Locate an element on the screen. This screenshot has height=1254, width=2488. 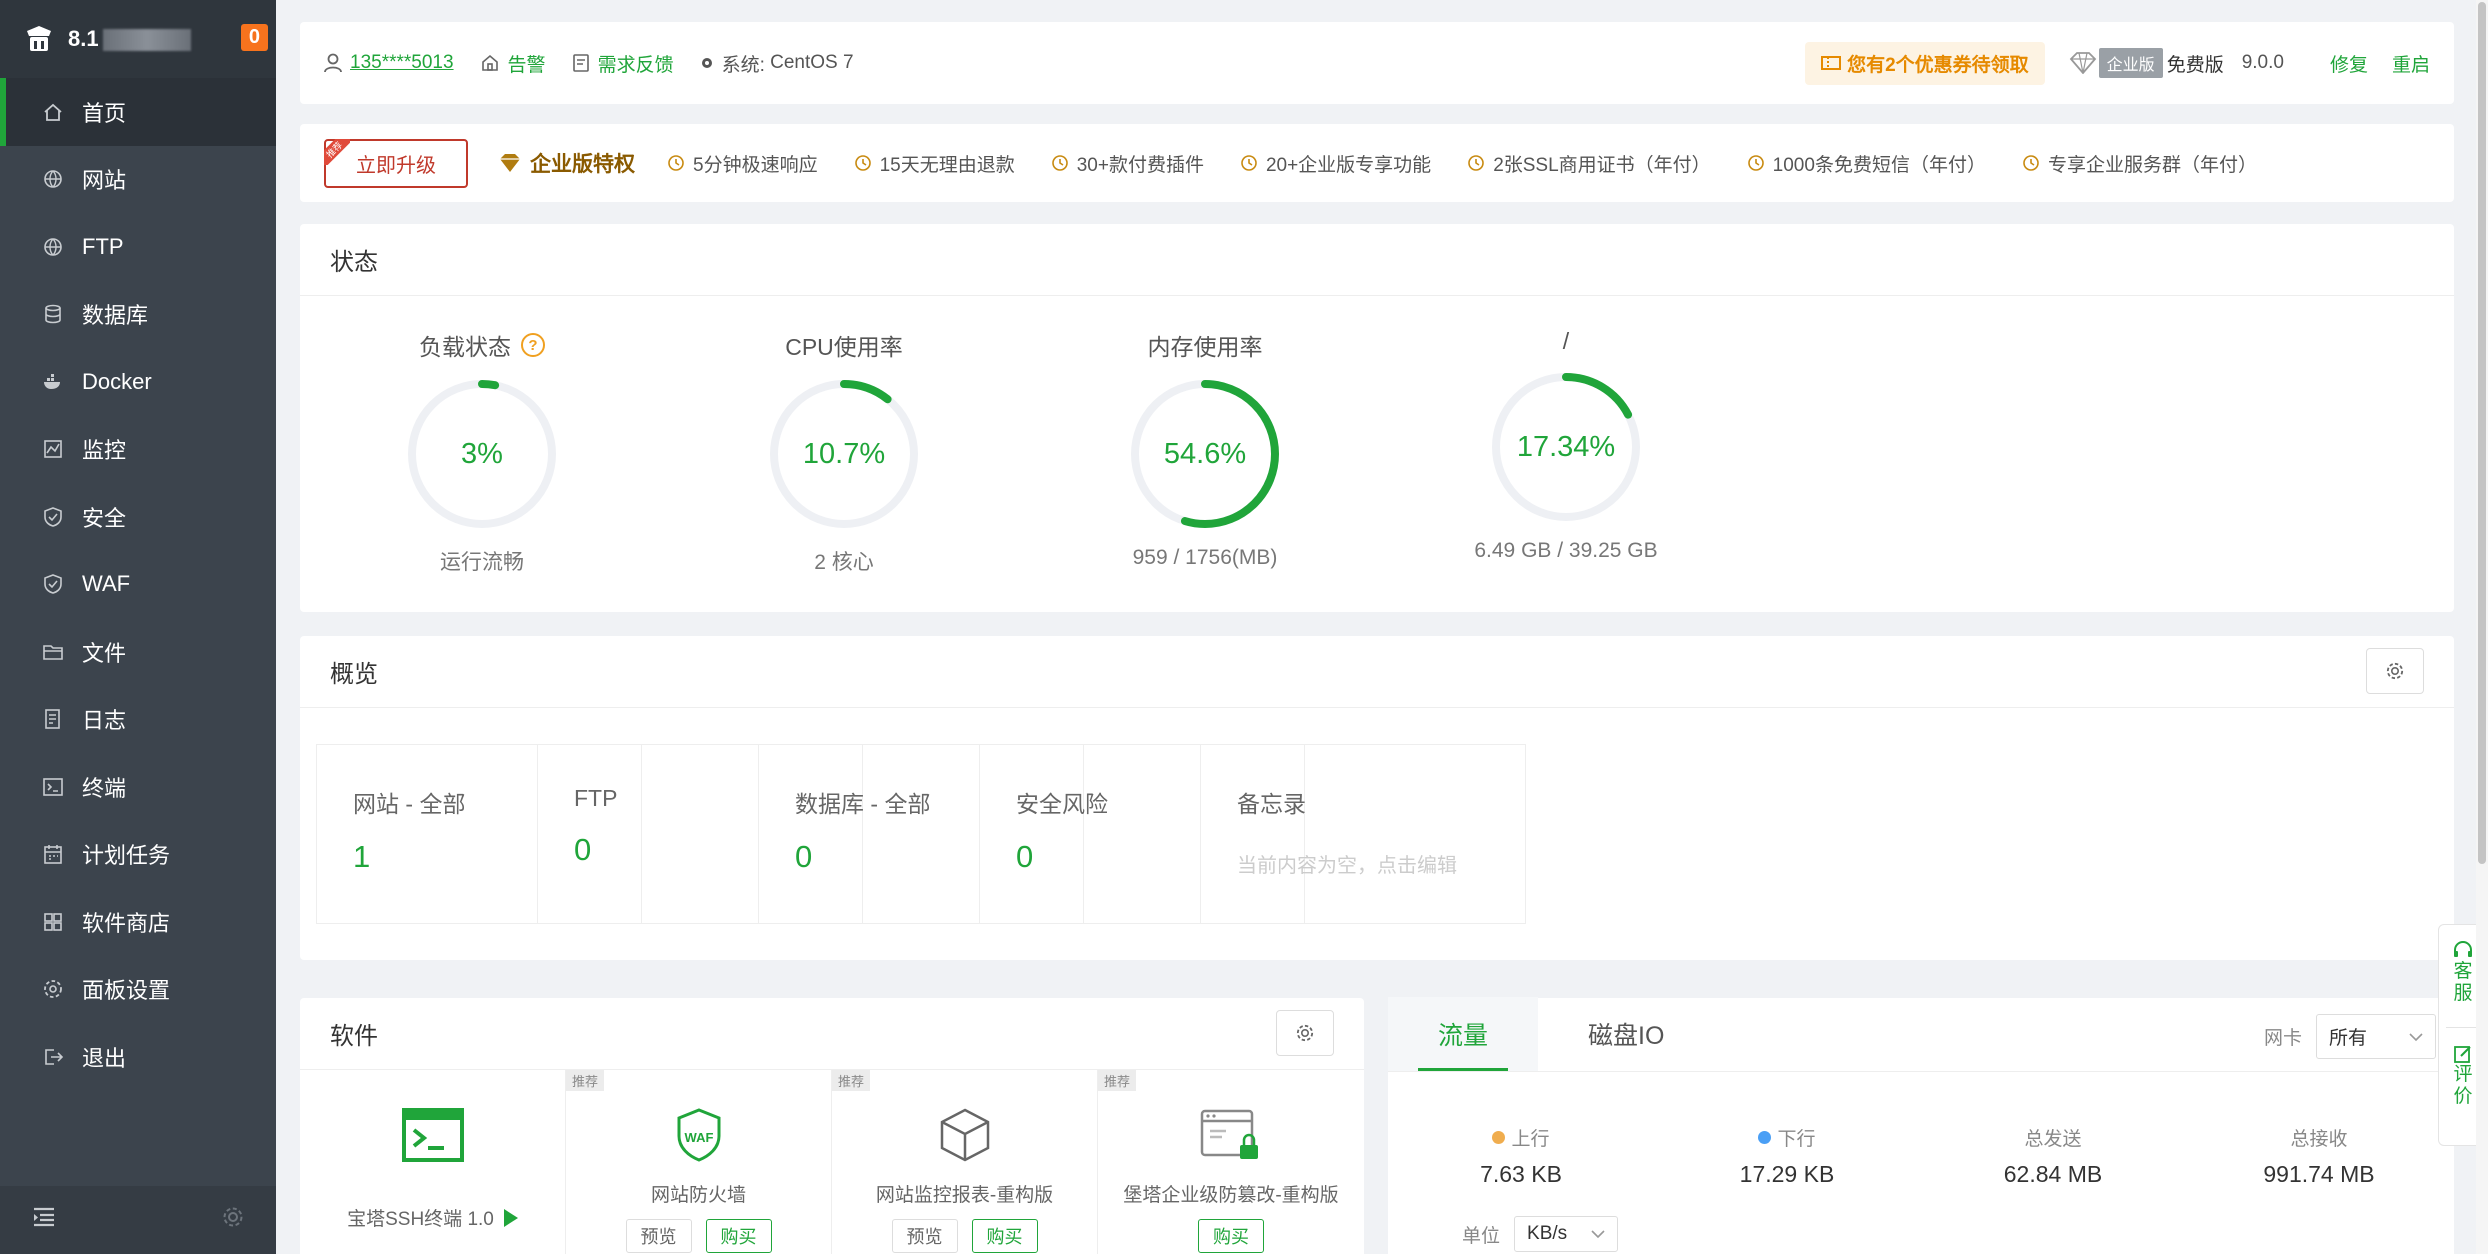
globe-icon is located at coordinates (53, 247).